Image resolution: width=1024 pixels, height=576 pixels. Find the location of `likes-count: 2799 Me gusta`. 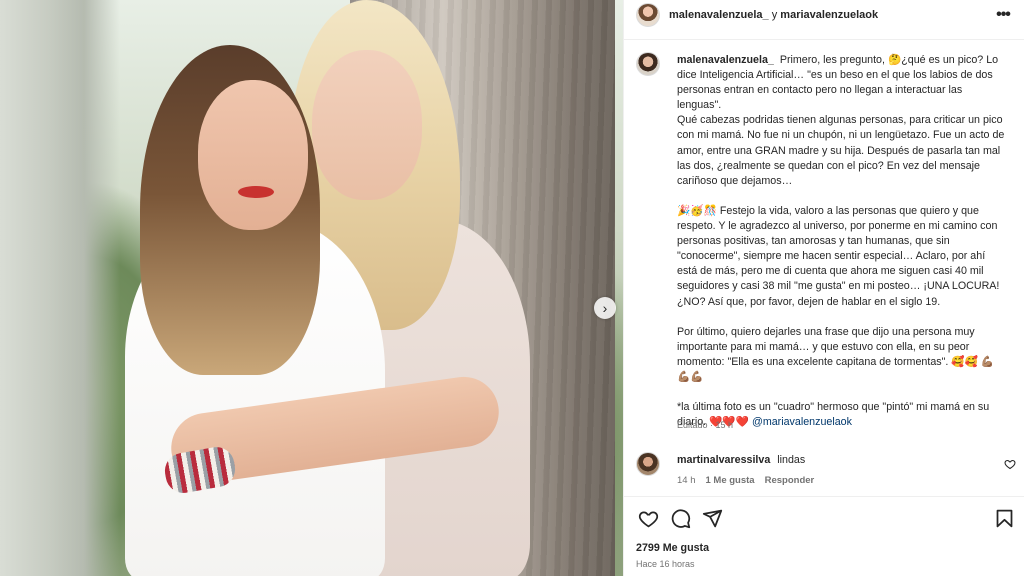

likes-count: 2799 Me gusta is located at coordinates (672, 548).